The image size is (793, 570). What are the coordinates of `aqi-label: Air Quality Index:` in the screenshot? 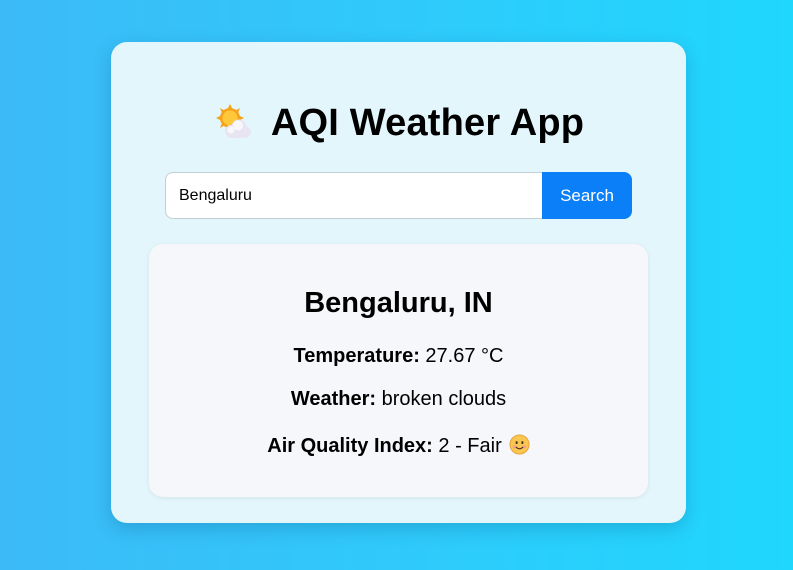 It's located at (350, 446).